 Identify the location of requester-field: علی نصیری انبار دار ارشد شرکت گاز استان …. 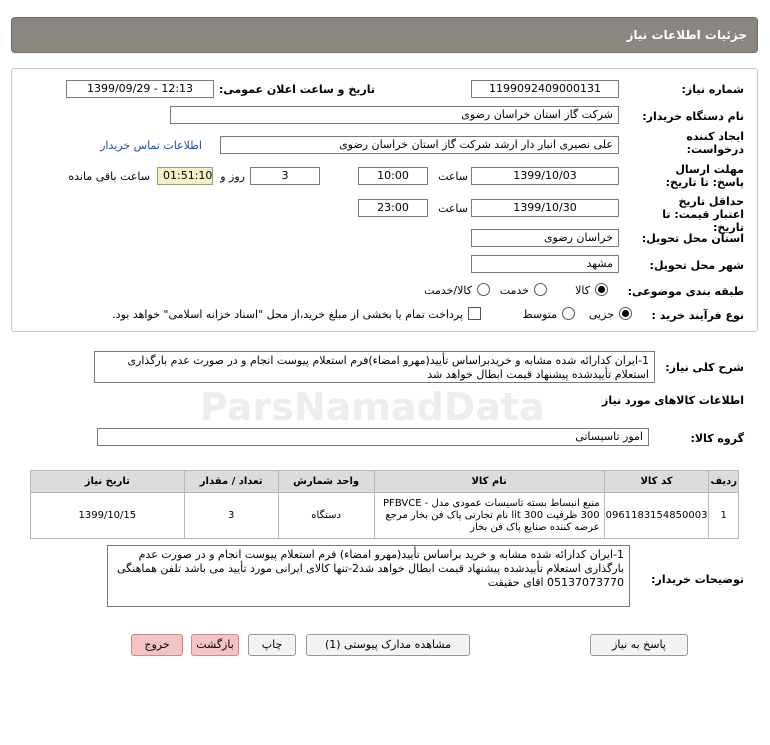
(419, 145).